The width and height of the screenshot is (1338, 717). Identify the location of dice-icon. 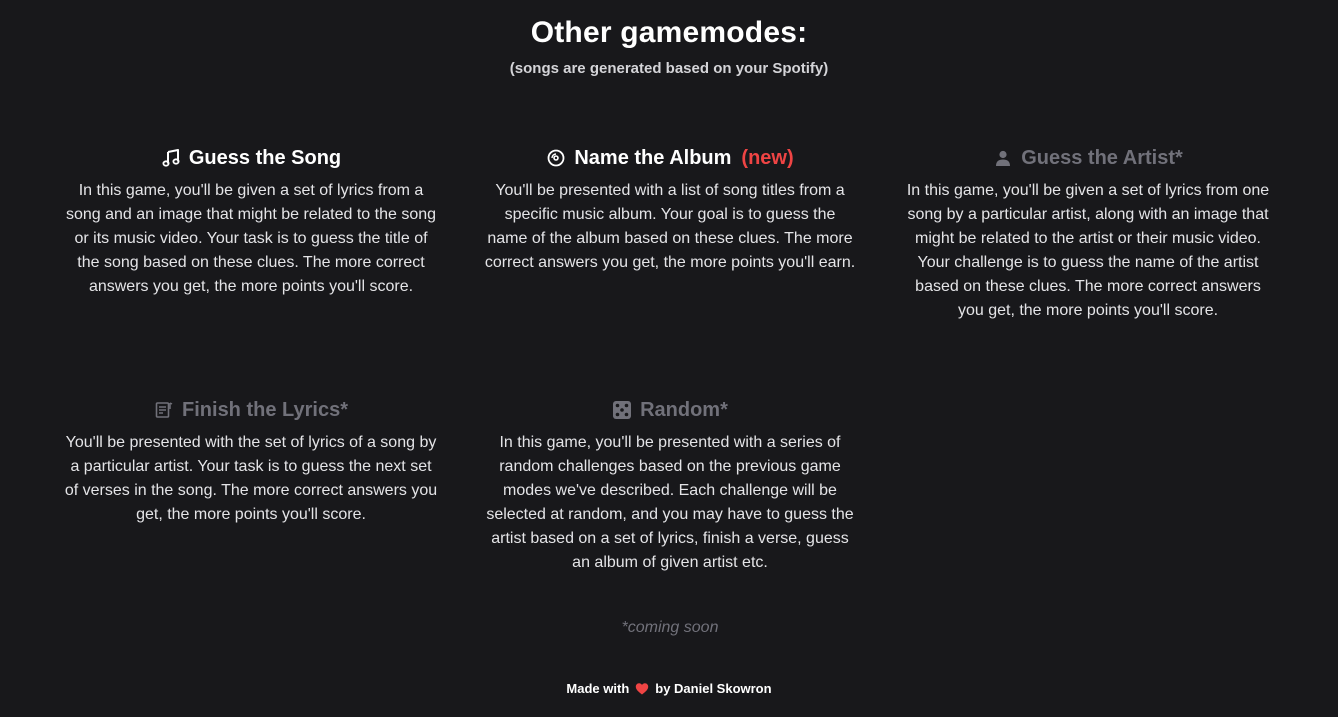
(622, 410).